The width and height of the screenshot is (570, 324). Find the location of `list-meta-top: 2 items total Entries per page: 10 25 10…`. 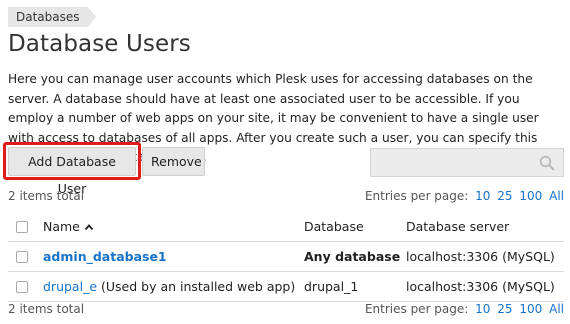

list-meta-top: 2 items total Entries per page: 10 25 10… is located at coordinates (286, 198).